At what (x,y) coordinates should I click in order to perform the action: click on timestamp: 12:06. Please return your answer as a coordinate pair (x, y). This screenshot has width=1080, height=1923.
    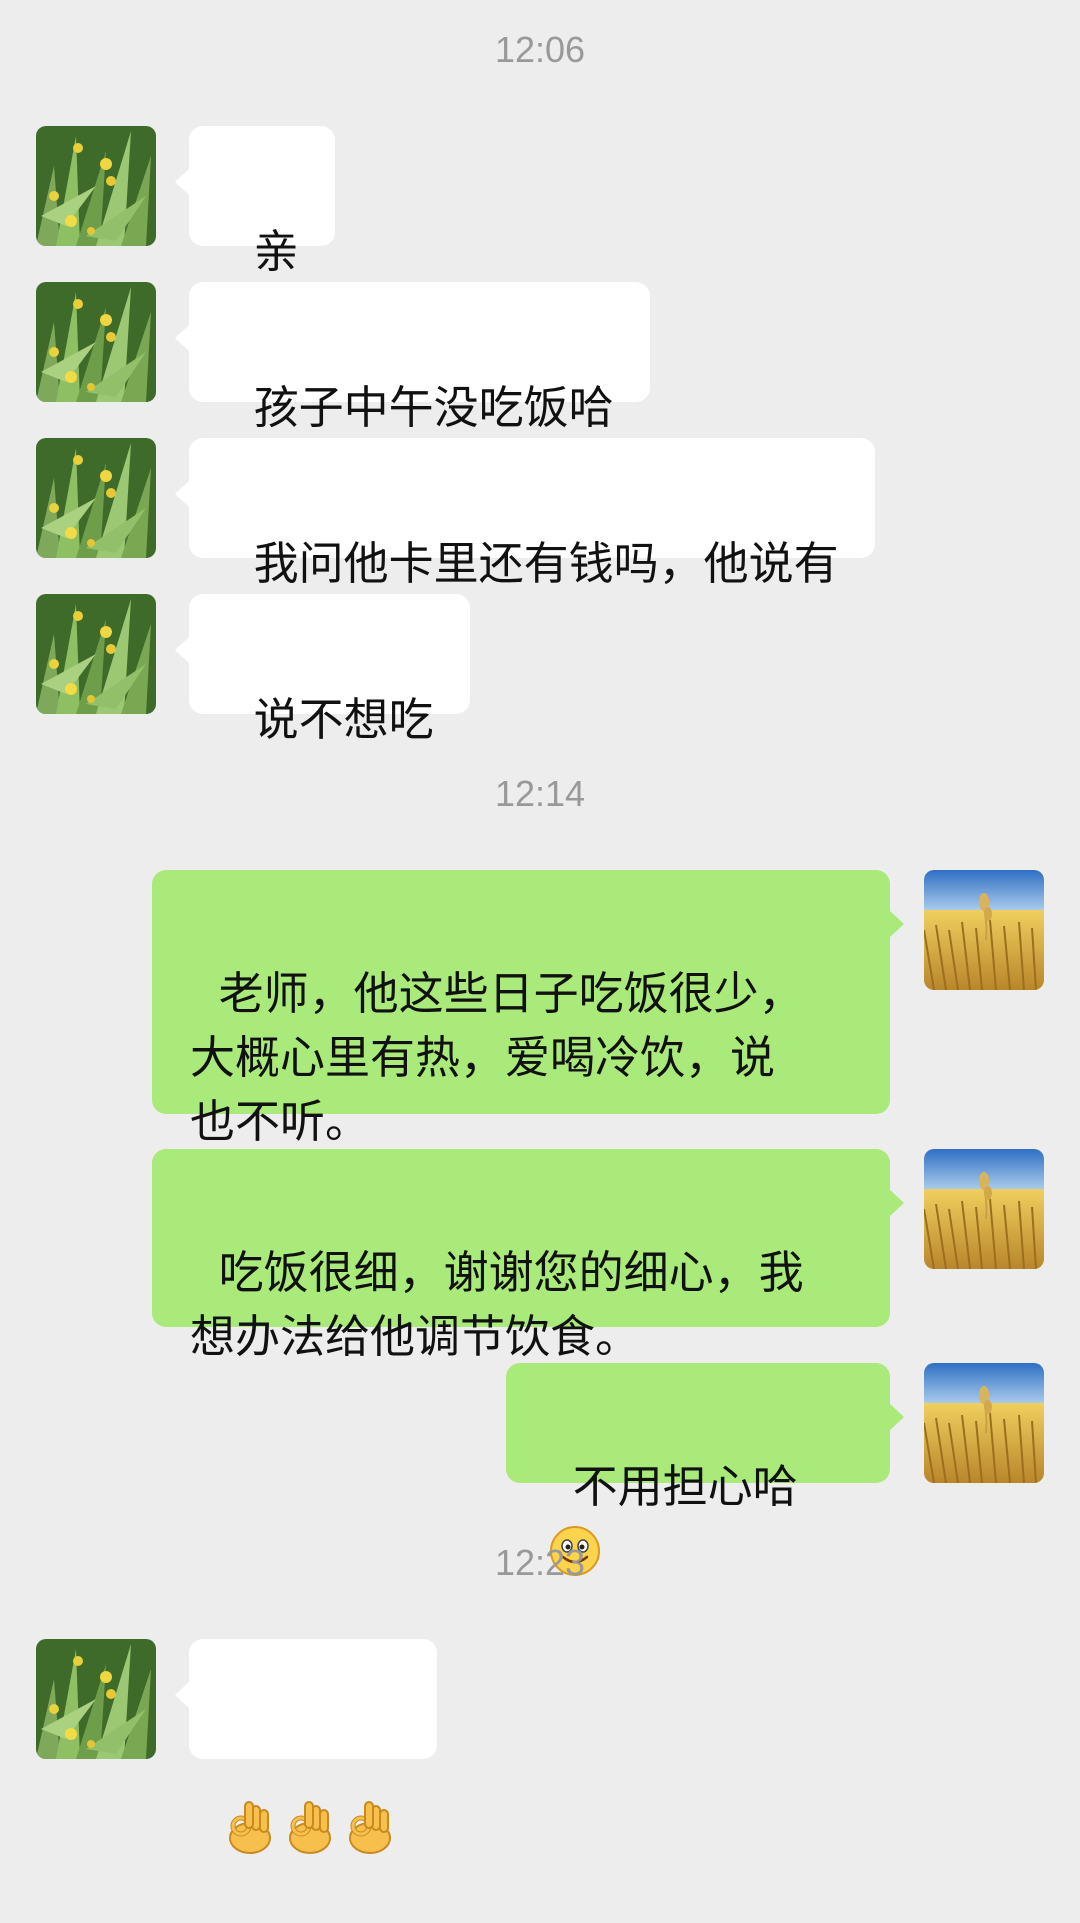
    Looking at the image, I should click on (540, 49).